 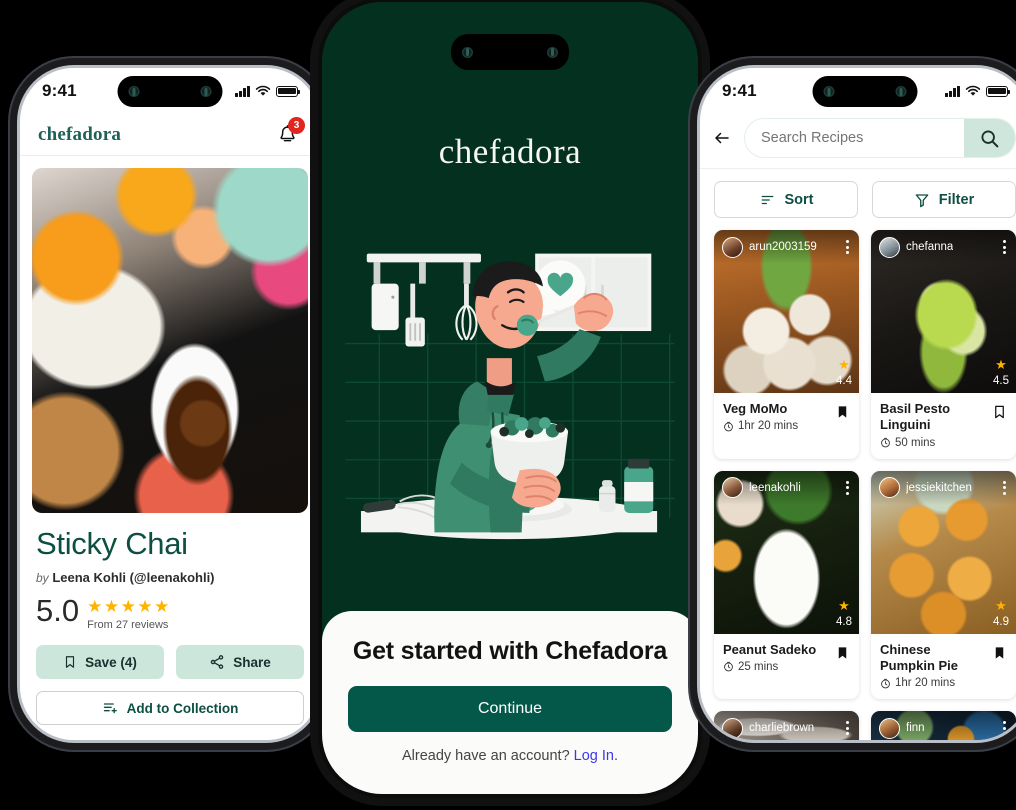 I want to click on login-prompt: Already have an account? Log In., so click(x=510, y=756).